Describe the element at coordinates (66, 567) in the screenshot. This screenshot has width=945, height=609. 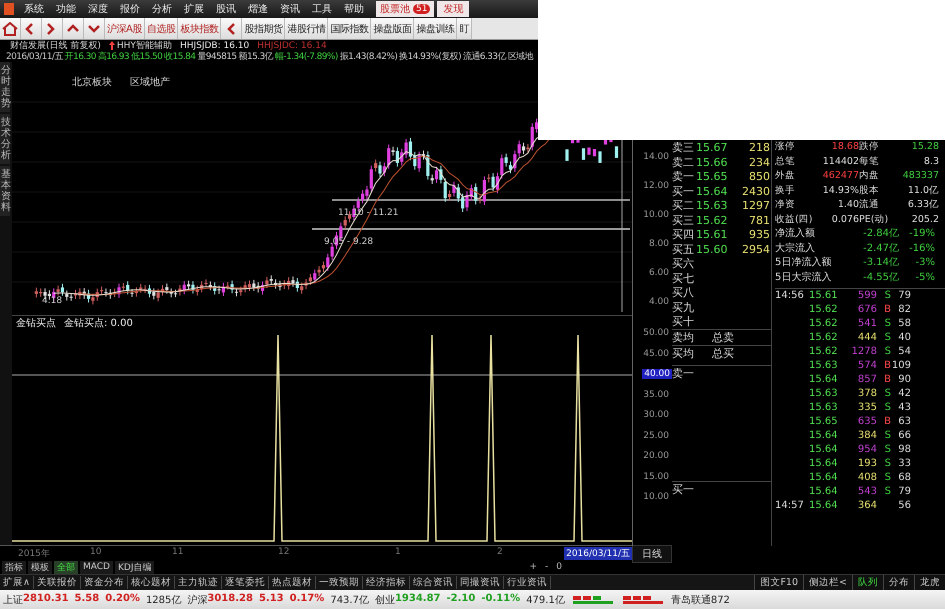
I see `indicator-tab: 全部` at that location.